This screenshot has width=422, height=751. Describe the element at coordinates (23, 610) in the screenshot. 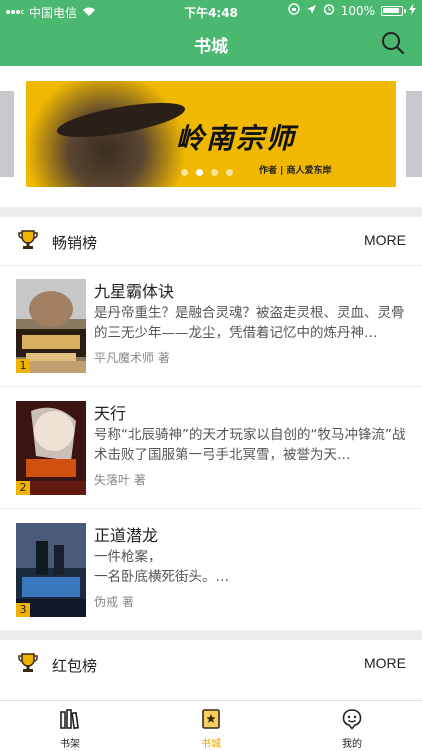

I see `rank-badge: 3` at that location.